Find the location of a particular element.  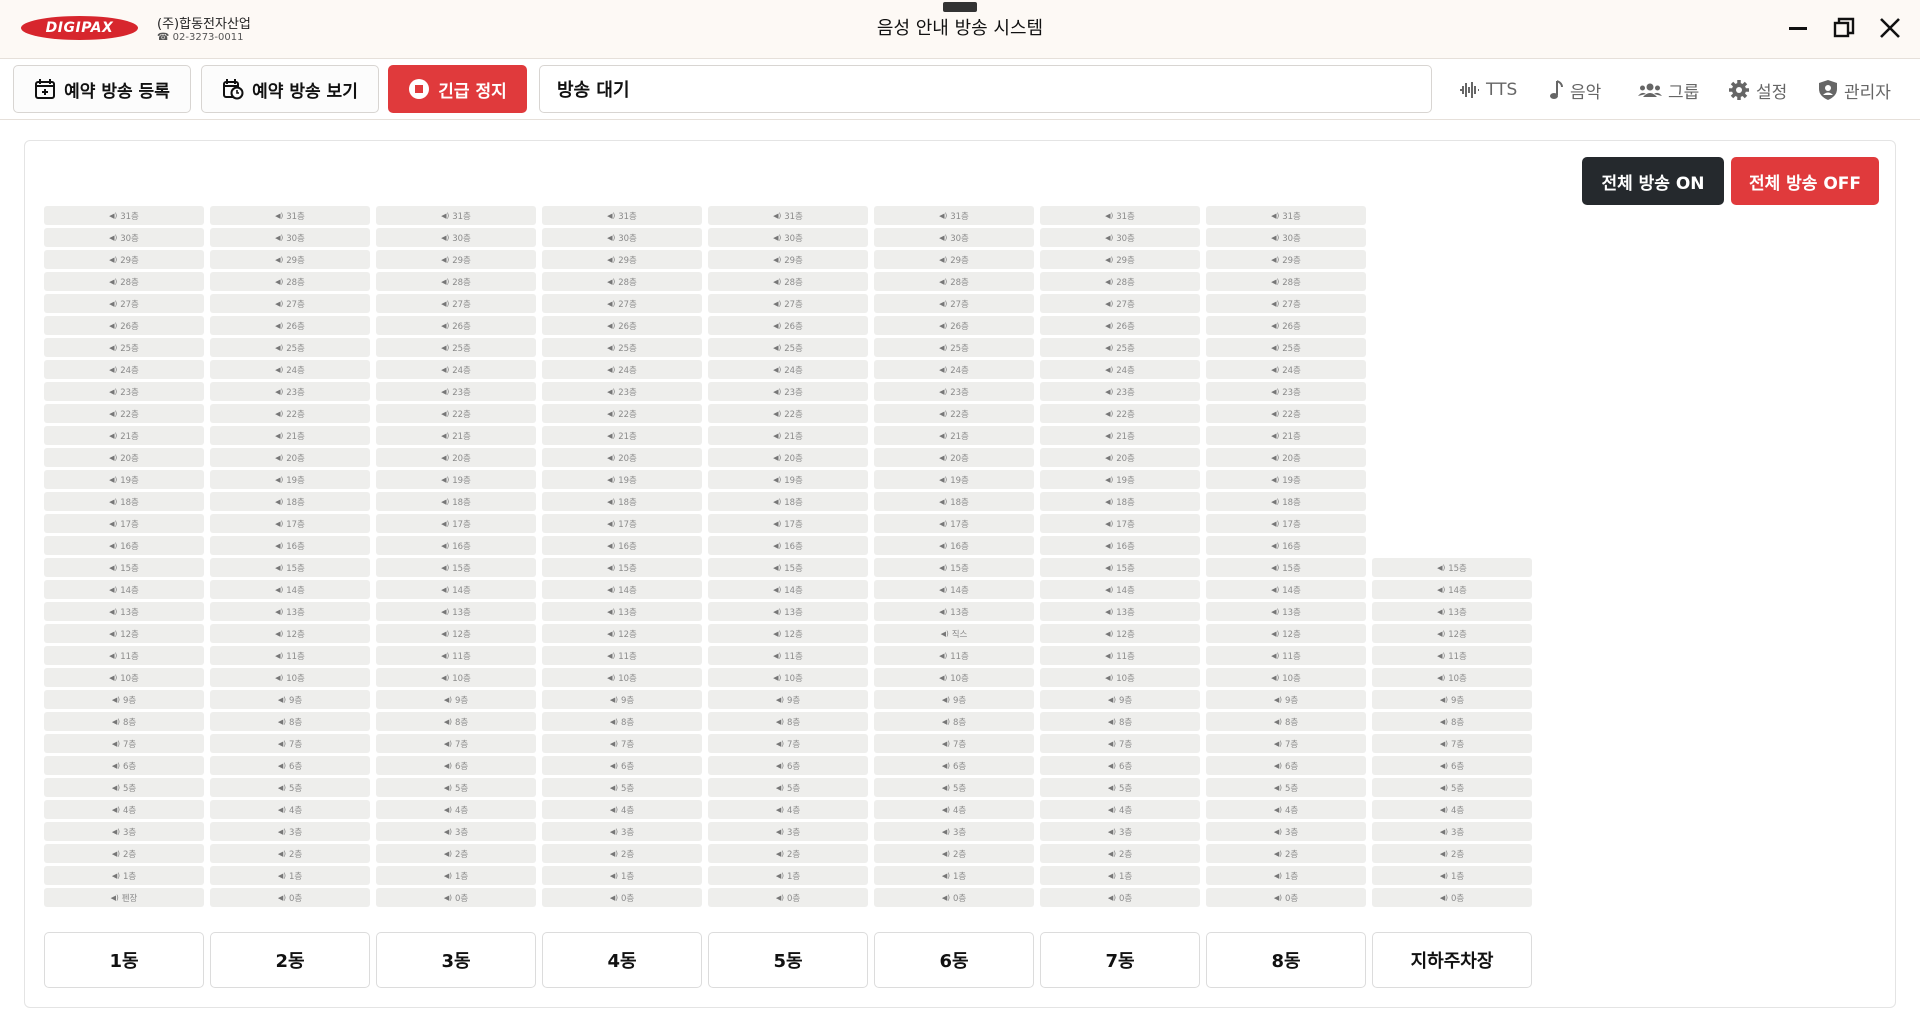

building-button: 7동 is located at coordinates (1120, 960).